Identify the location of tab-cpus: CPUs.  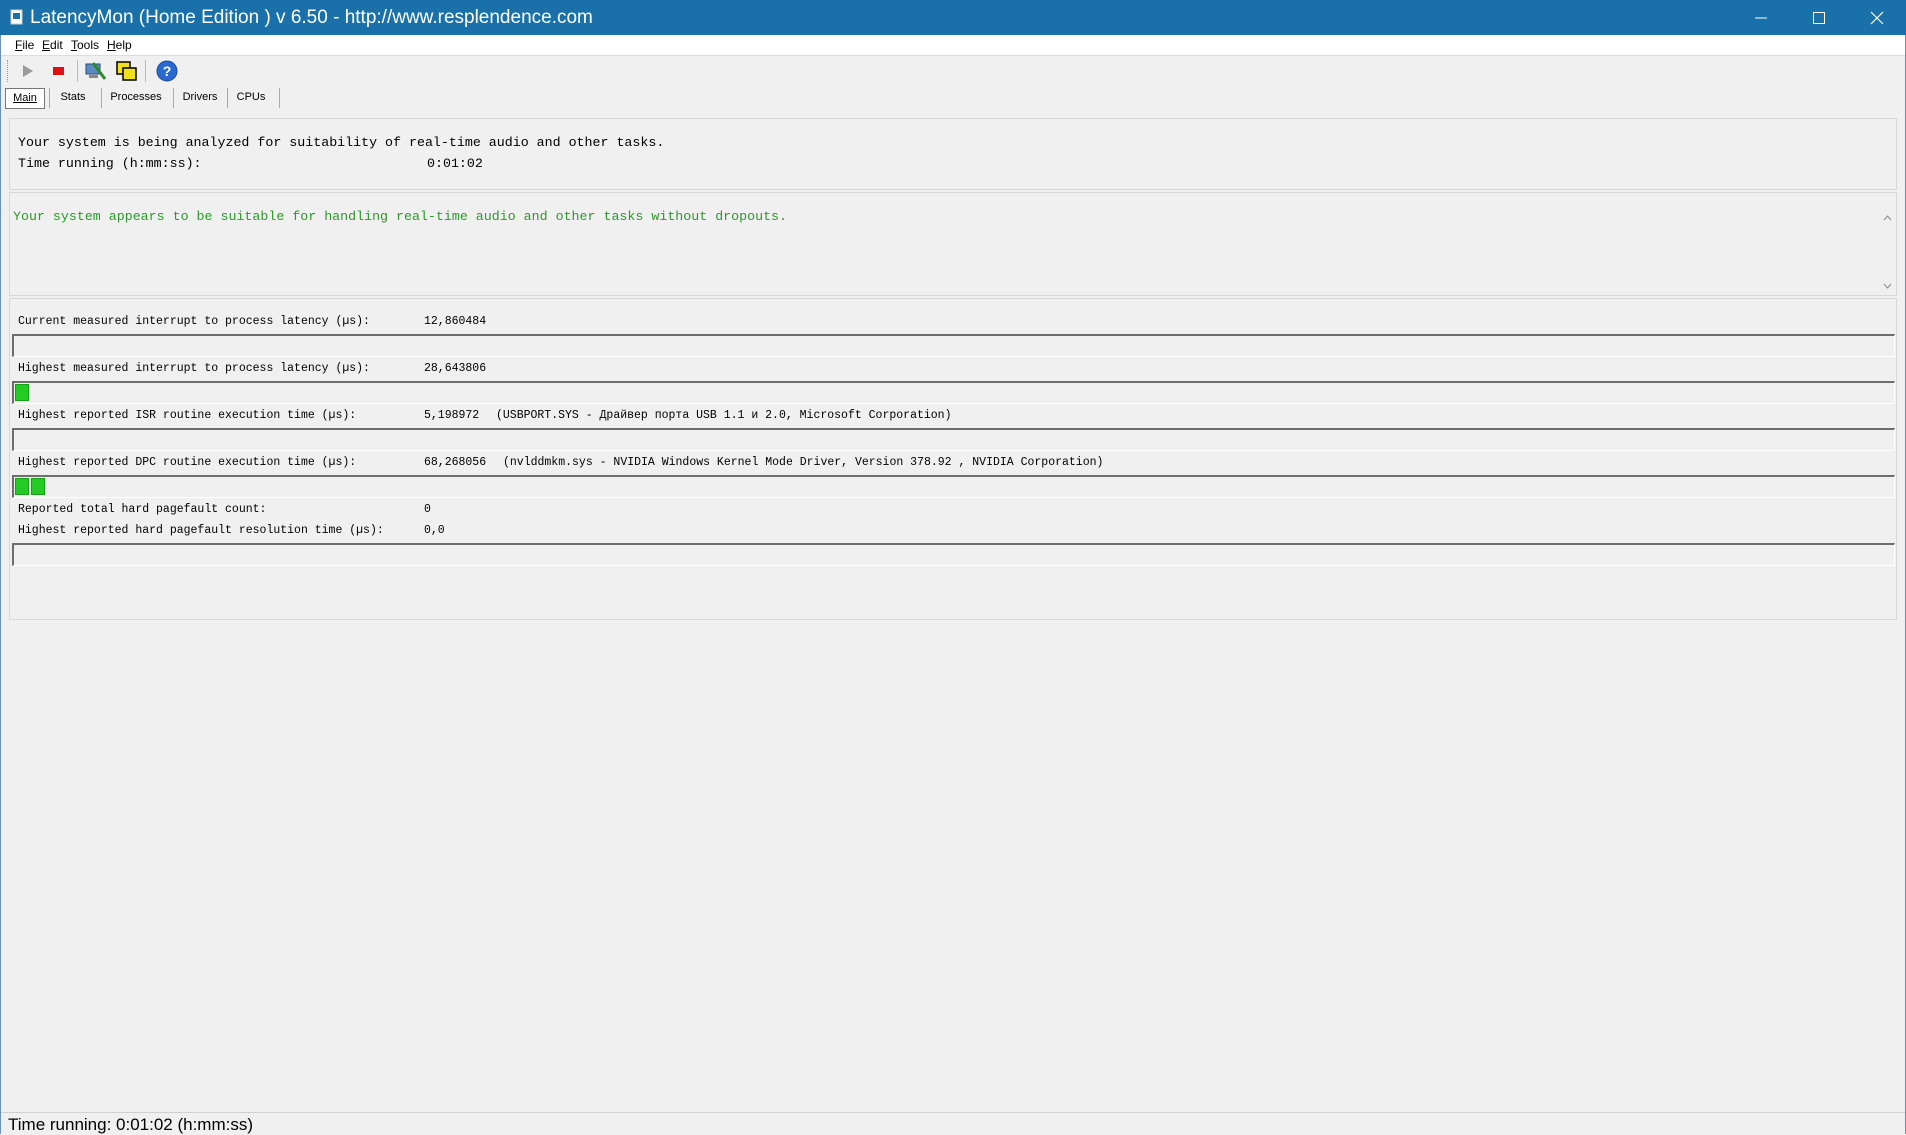
(251, 97).